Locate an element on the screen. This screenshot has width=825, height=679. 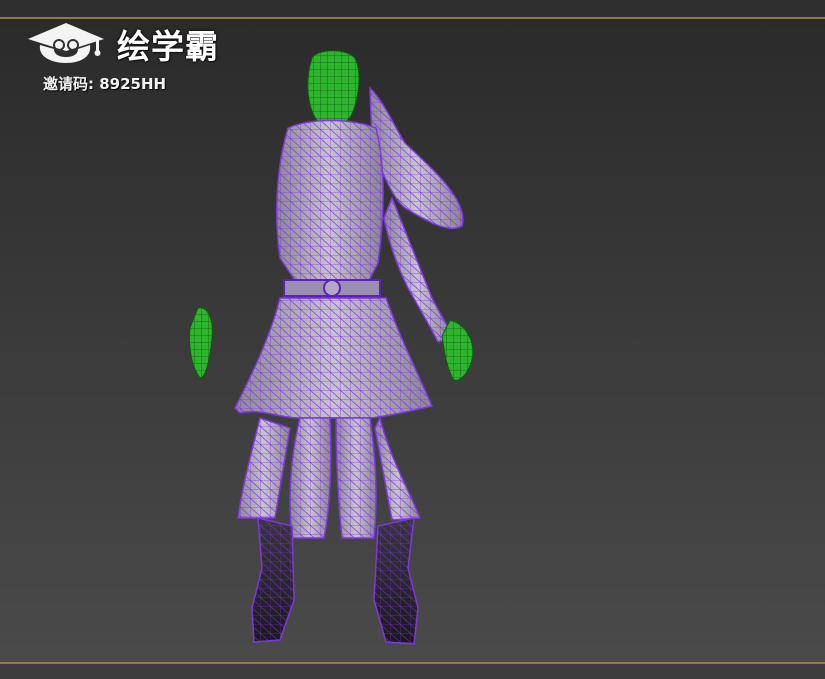
right-hand-mesh is located at coordinates (201, 343).